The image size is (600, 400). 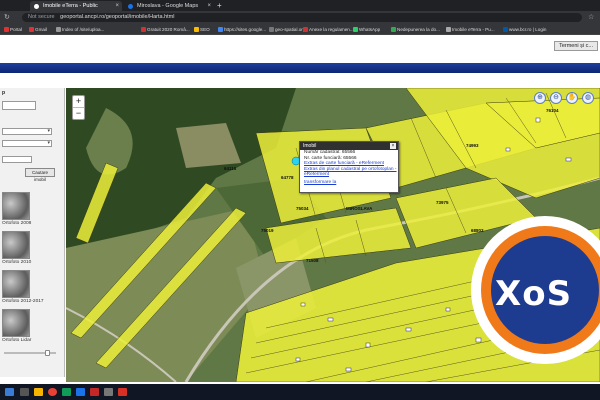 I want to click on popup-header: Imobil ×, so click(x=349, y=146).